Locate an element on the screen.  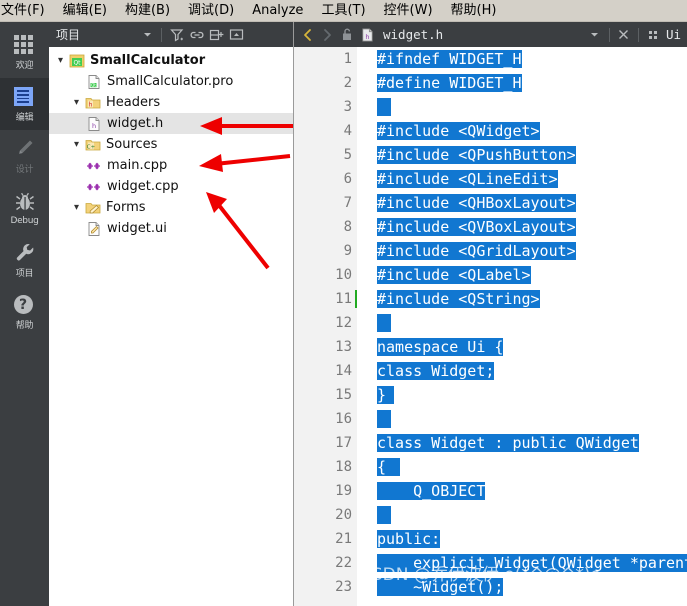
line-number: 1 is located at coordinates (347, 59).